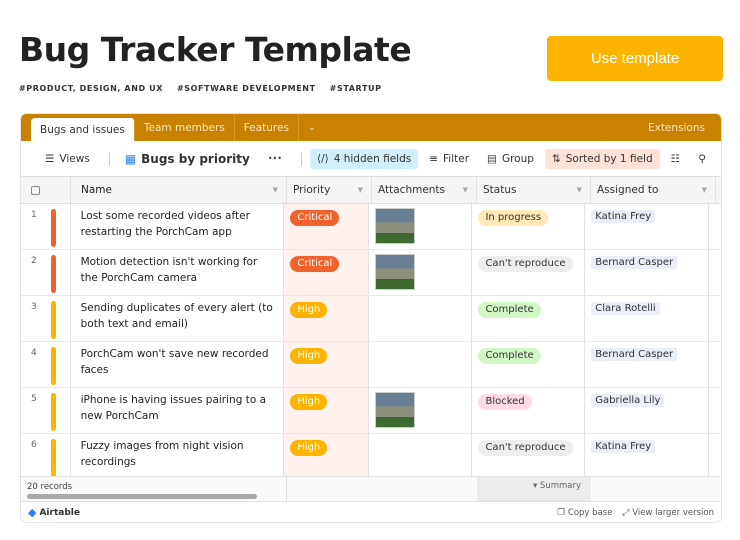 The width and height of the screenshot is (740, 540). Describe the element at coordinates (46, 456) in the screenshot. I see `row-number-cell: 6` at that location.